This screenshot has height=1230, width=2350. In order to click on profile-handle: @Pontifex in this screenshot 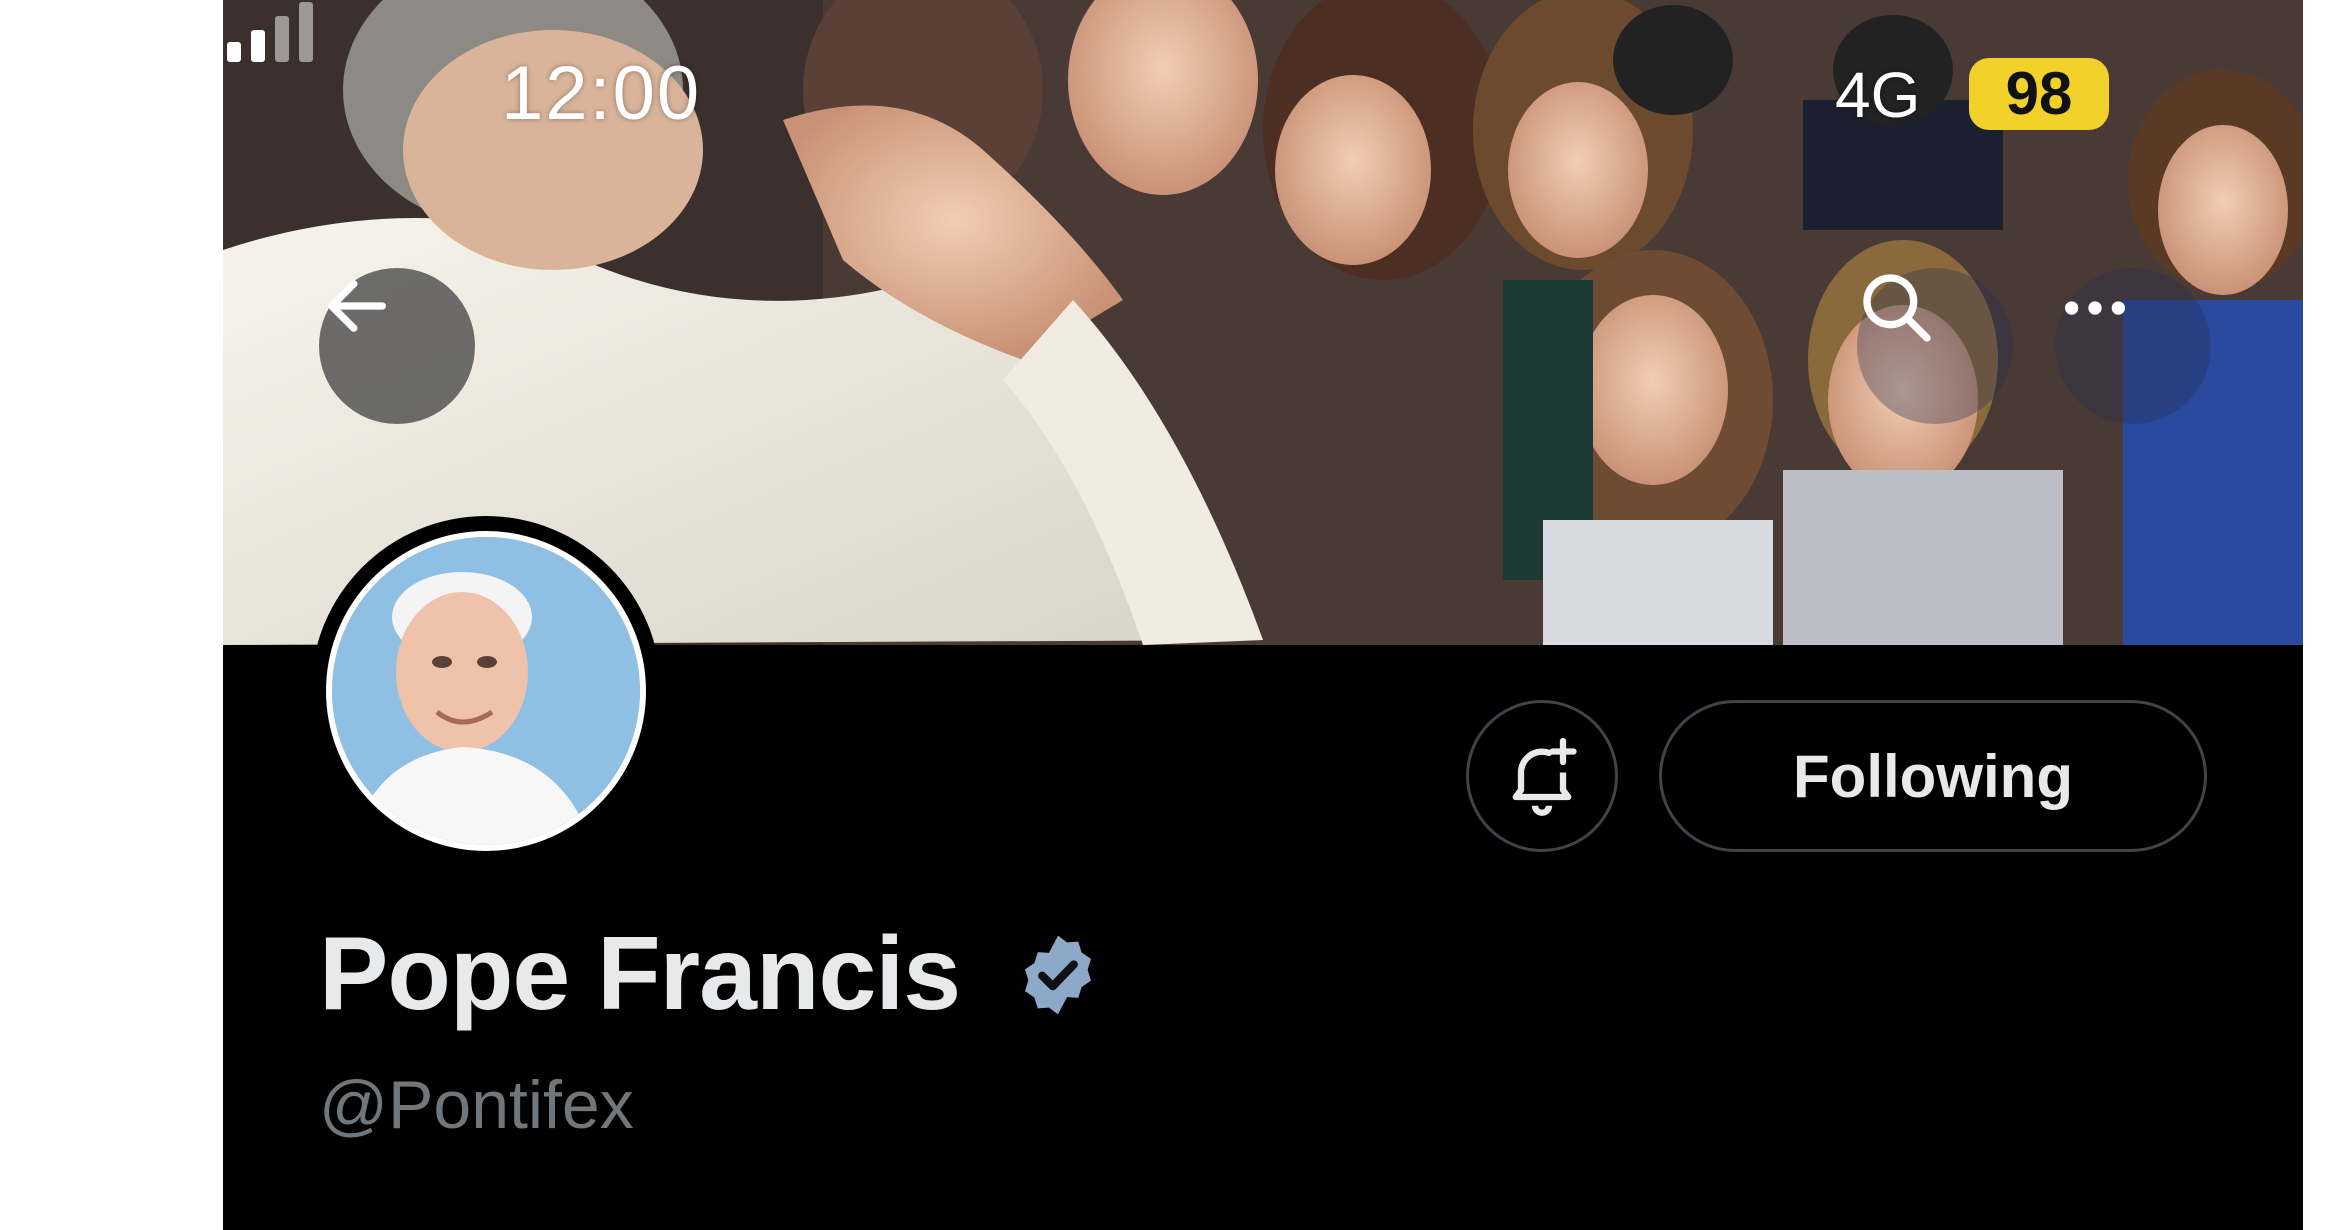, I will do `click(476, 1105)`.